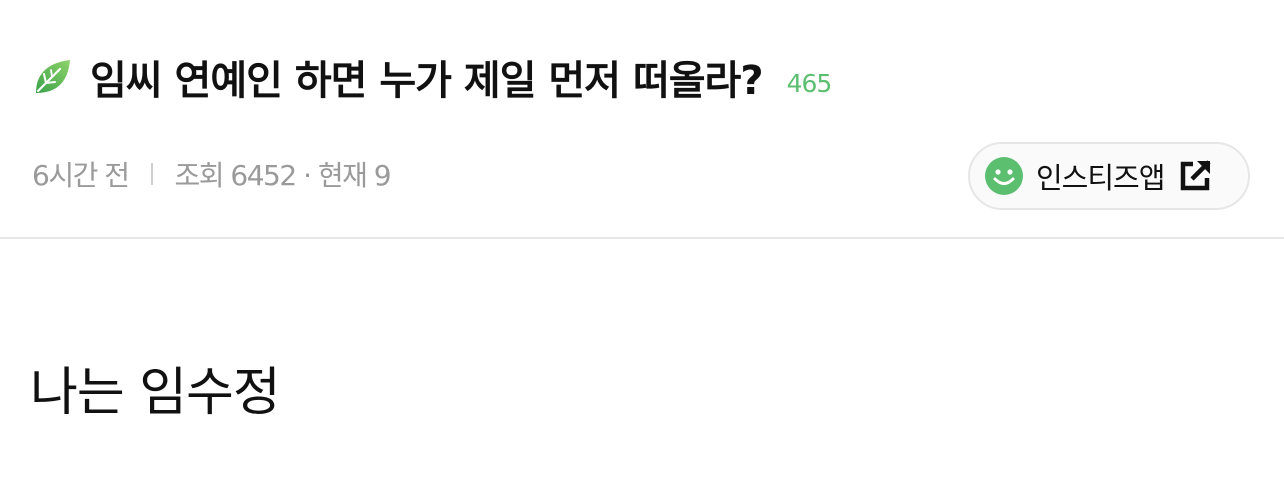  I want to click on view-count: 조회 6452 · 현재 9, so click(283, 175).